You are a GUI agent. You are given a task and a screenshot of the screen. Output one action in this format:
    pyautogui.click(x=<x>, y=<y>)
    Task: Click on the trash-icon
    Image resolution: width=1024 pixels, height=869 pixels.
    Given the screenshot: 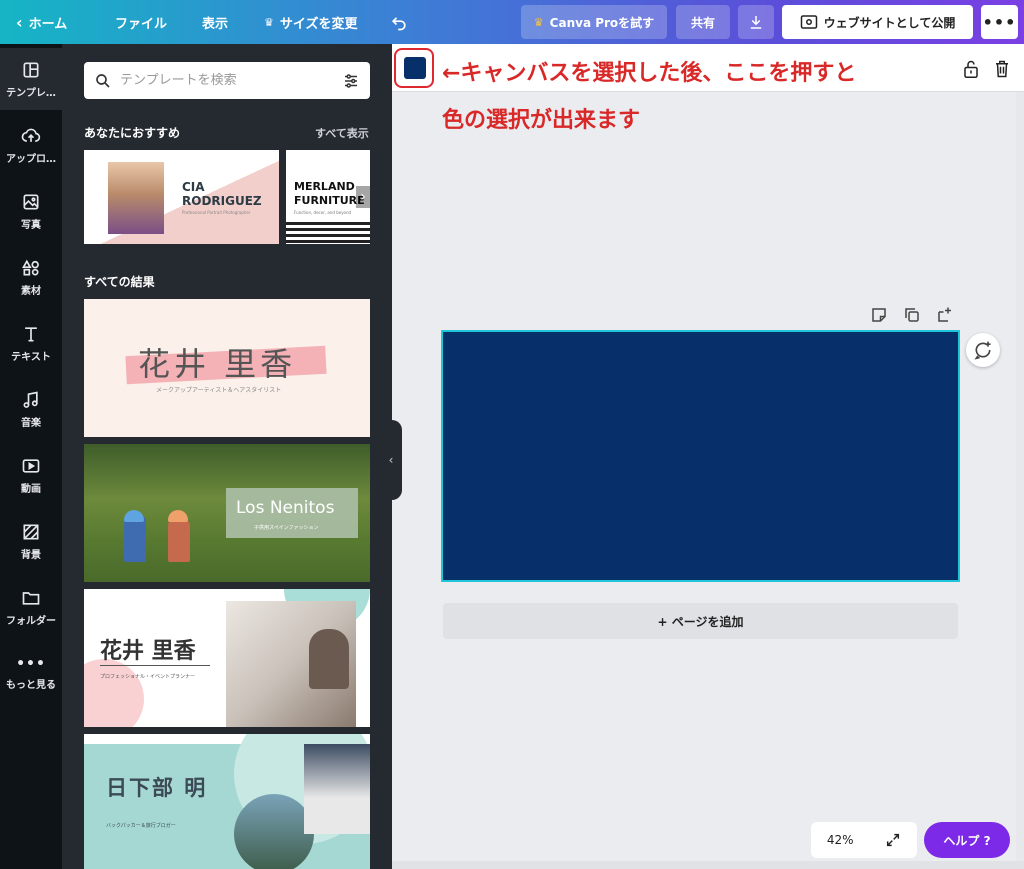 What is the action you would take?
    pyautogui.click(x=1002, y=69)
    